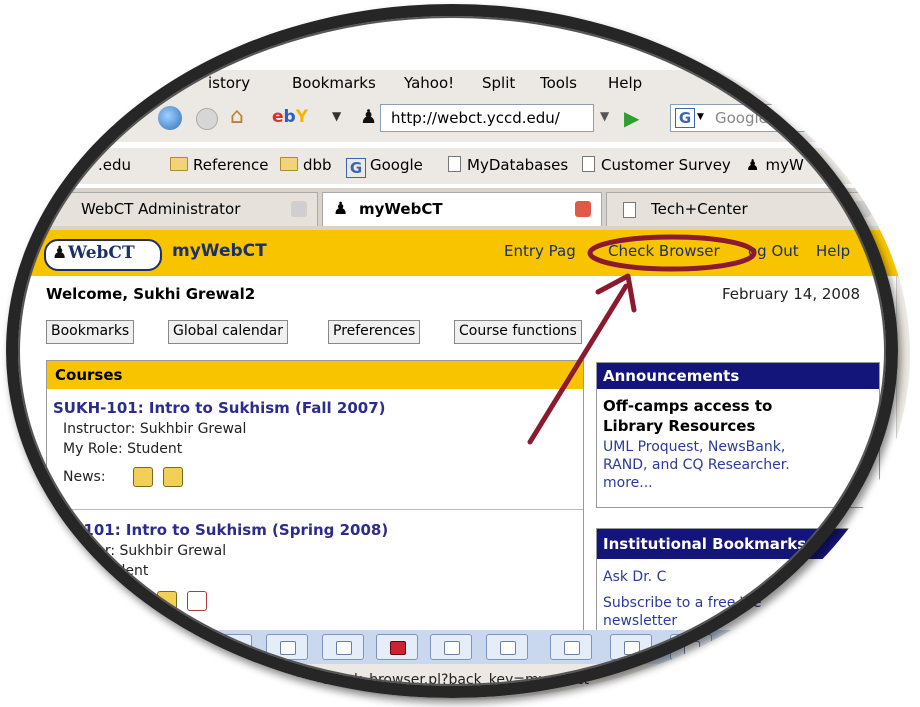 The height and width of the screenshot is (707, 920). Describe the element at coordinates (578, 364) in the screenshot. I see `pointer-arrow` at that location.